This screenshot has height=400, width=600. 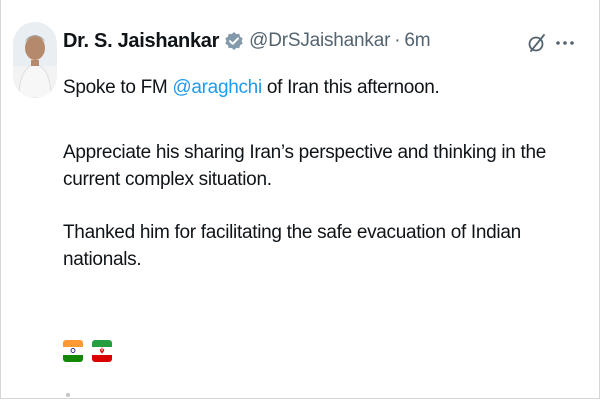 What do you see at coordinates (68, 395) in the screenshot?
I see `action-bar-edge` at bounding box center [68, 395].